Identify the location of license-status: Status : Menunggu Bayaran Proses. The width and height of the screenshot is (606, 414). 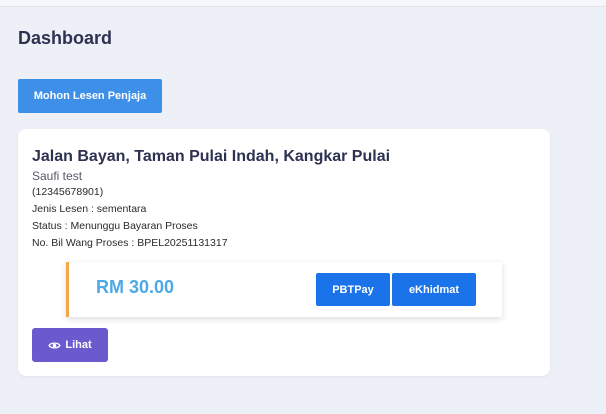
(115, 226).